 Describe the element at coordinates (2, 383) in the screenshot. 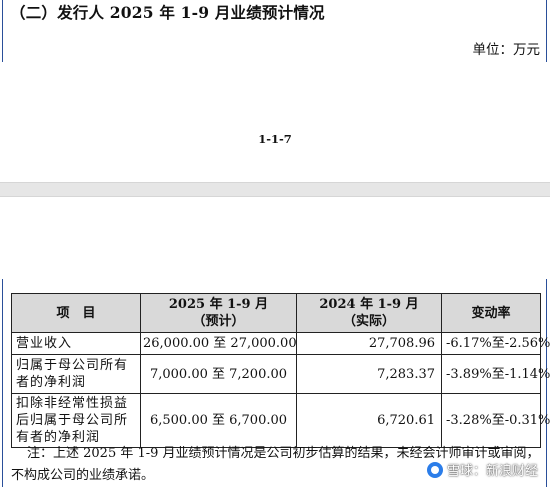

I see `frame-border-left-lower` at that location.